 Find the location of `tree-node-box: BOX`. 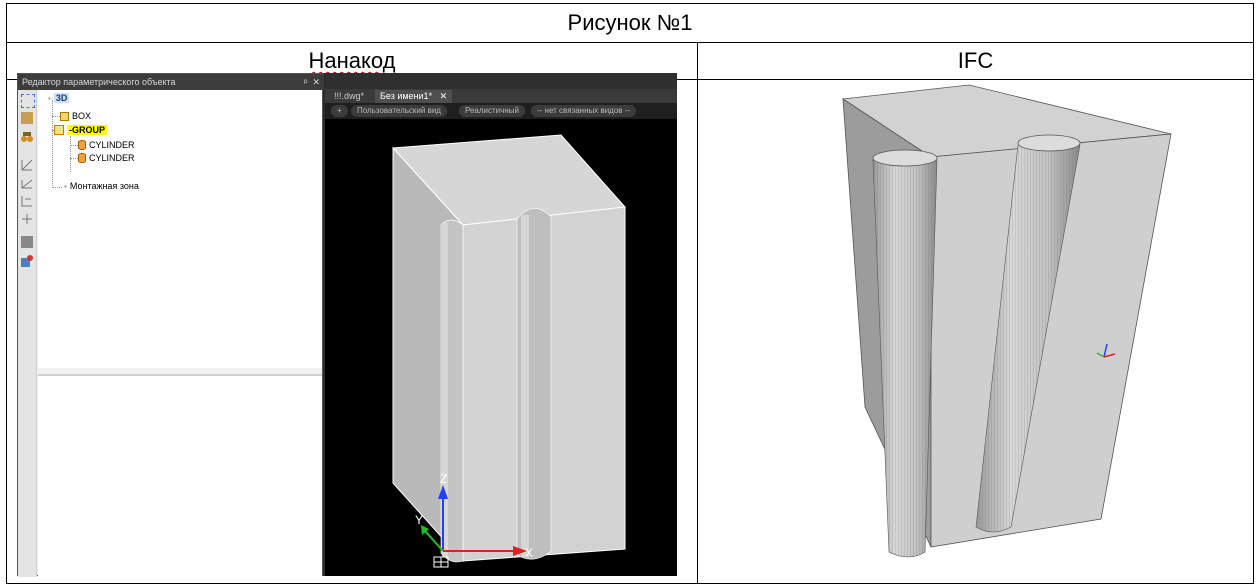

tree-node-box: BOX is located at coordinates (75, 116).